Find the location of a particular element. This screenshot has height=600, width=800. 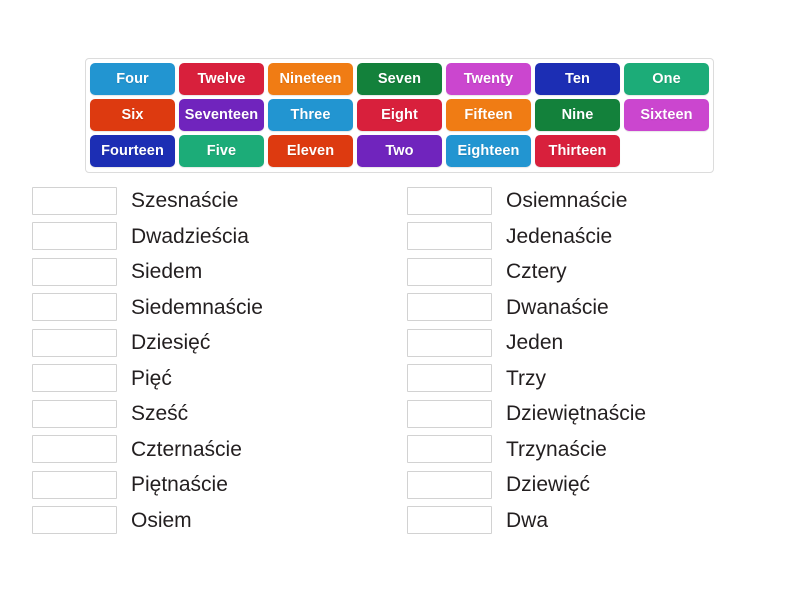

draggable-tile: Eight is located at coordinates (399, 115).